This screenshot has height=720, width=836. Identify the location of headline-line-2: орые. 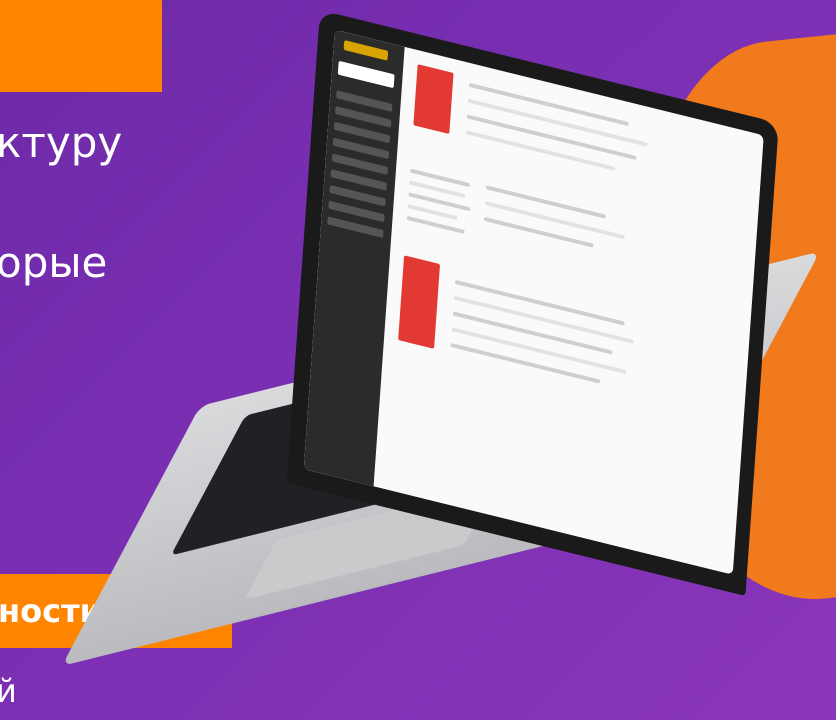
(54, 262).